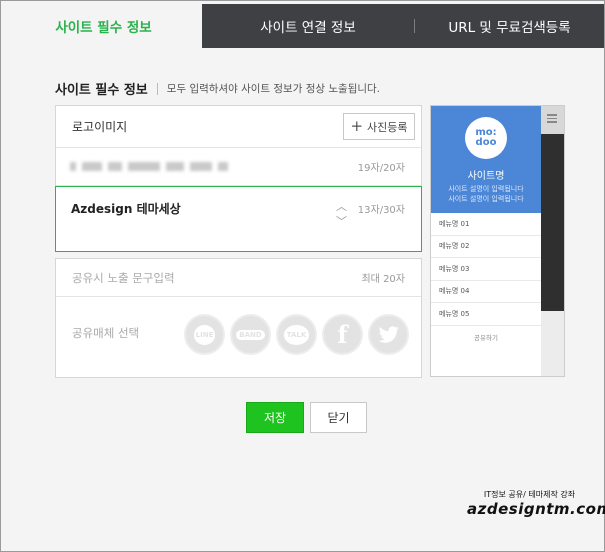 Image resolution: width=605 pixels, height=552 pixels. Describe the element at coordinates (308, 26) in the screenshot. I see `tab-connect-info: 사이트 연결 정보` at that location.